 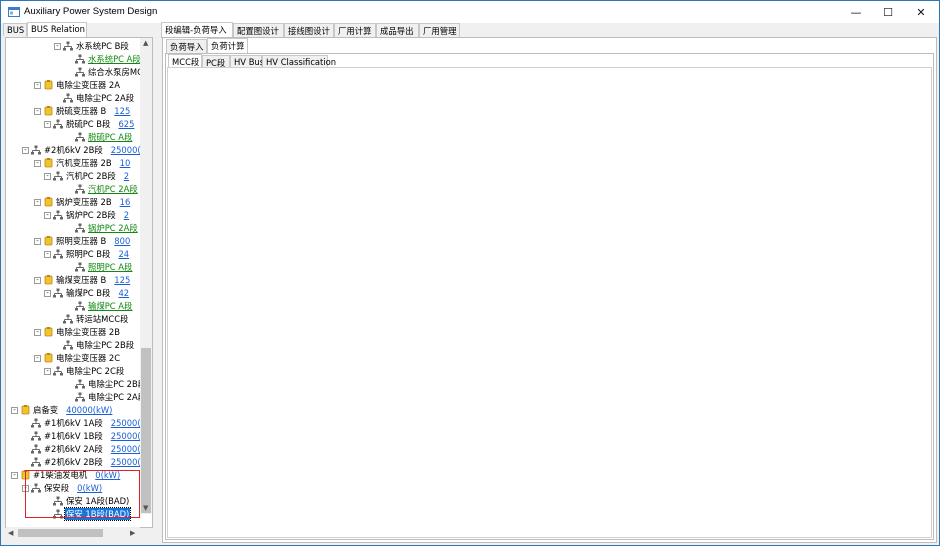 What do you see at coordinates (99, 267) in the screenshot?
I see `tree-item: 照明PC A段` at bounding box center [99, 267].